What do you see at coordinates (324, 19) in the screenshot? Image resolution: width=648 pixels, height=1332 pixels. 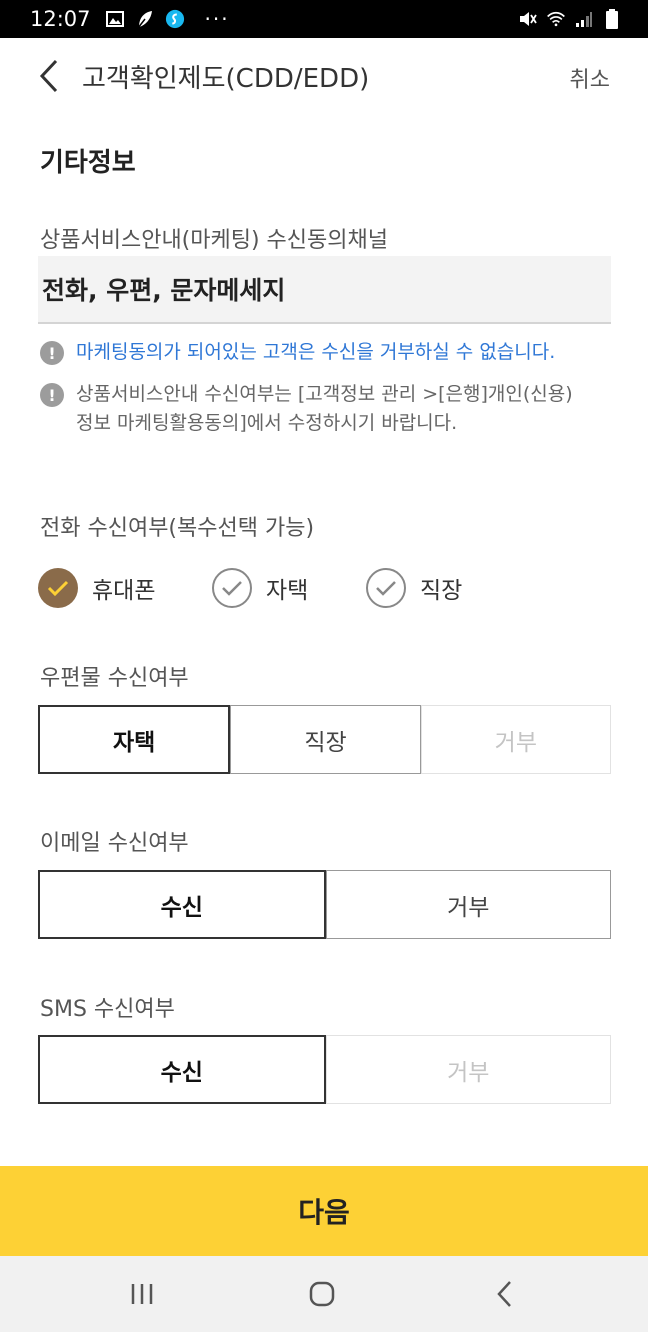 I see `status-bar: 12:07 ···` at bounding box center [324, 19].